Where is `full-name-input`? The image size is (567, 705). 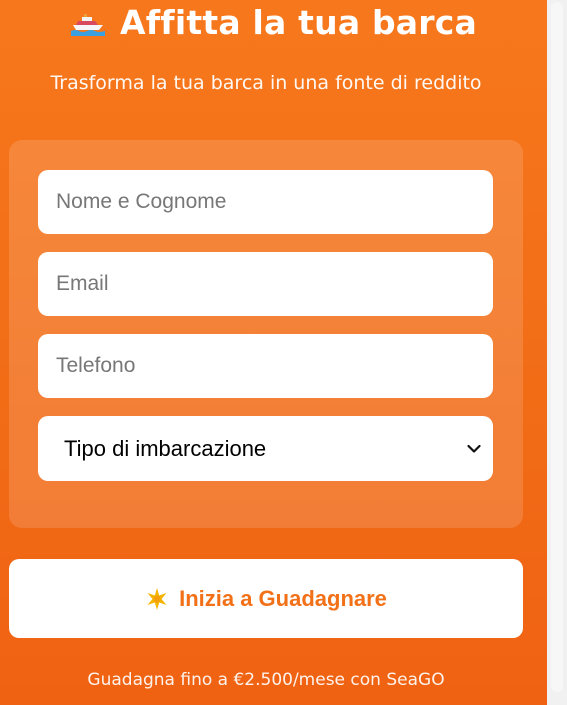 full-name-input is located at coordinates (265, 202).